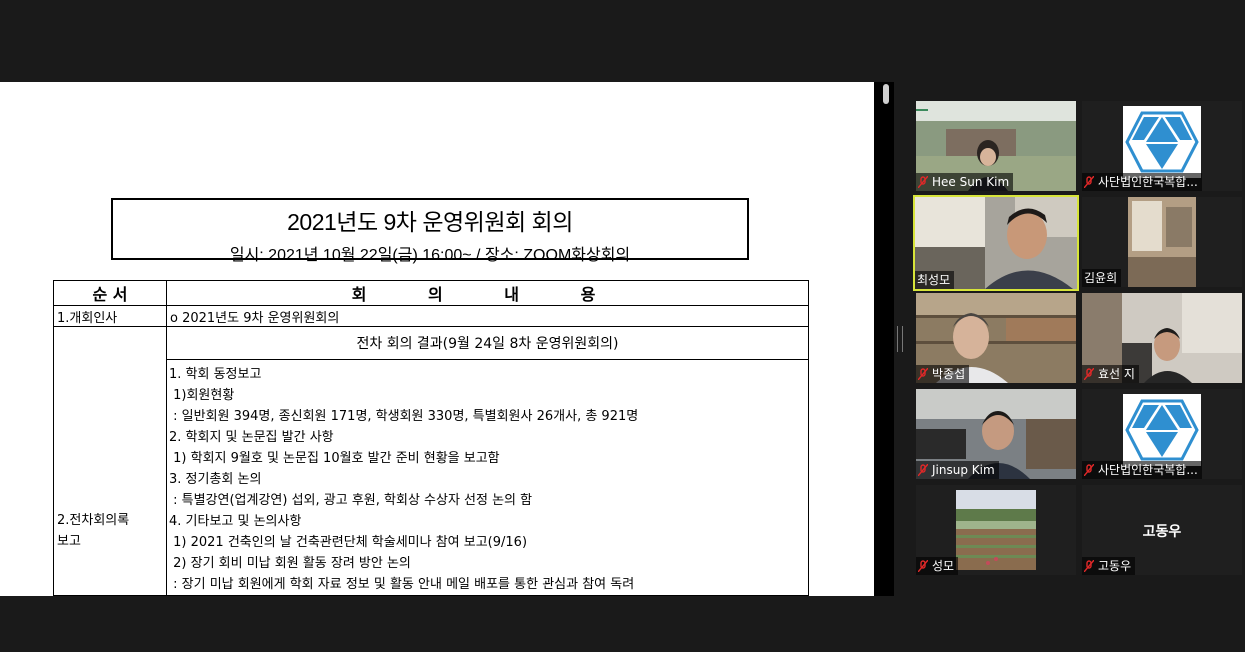  Describe the element at coordinates (996, 243) in the screenshot. I see `active-speaker-tile: 최성모` at that location.